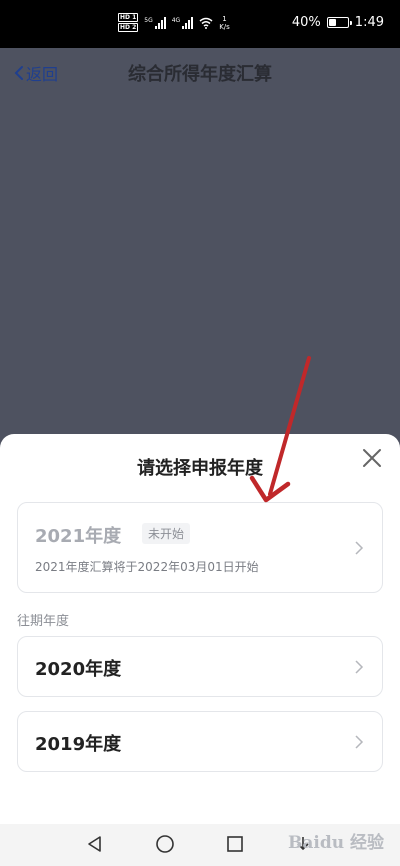  Describe the element at coordinates (200, 547) in the screenshot. I see `year-card-2021: 2021年度 未开始 2021年度汇算将于2022年03月01日开始` at that location.